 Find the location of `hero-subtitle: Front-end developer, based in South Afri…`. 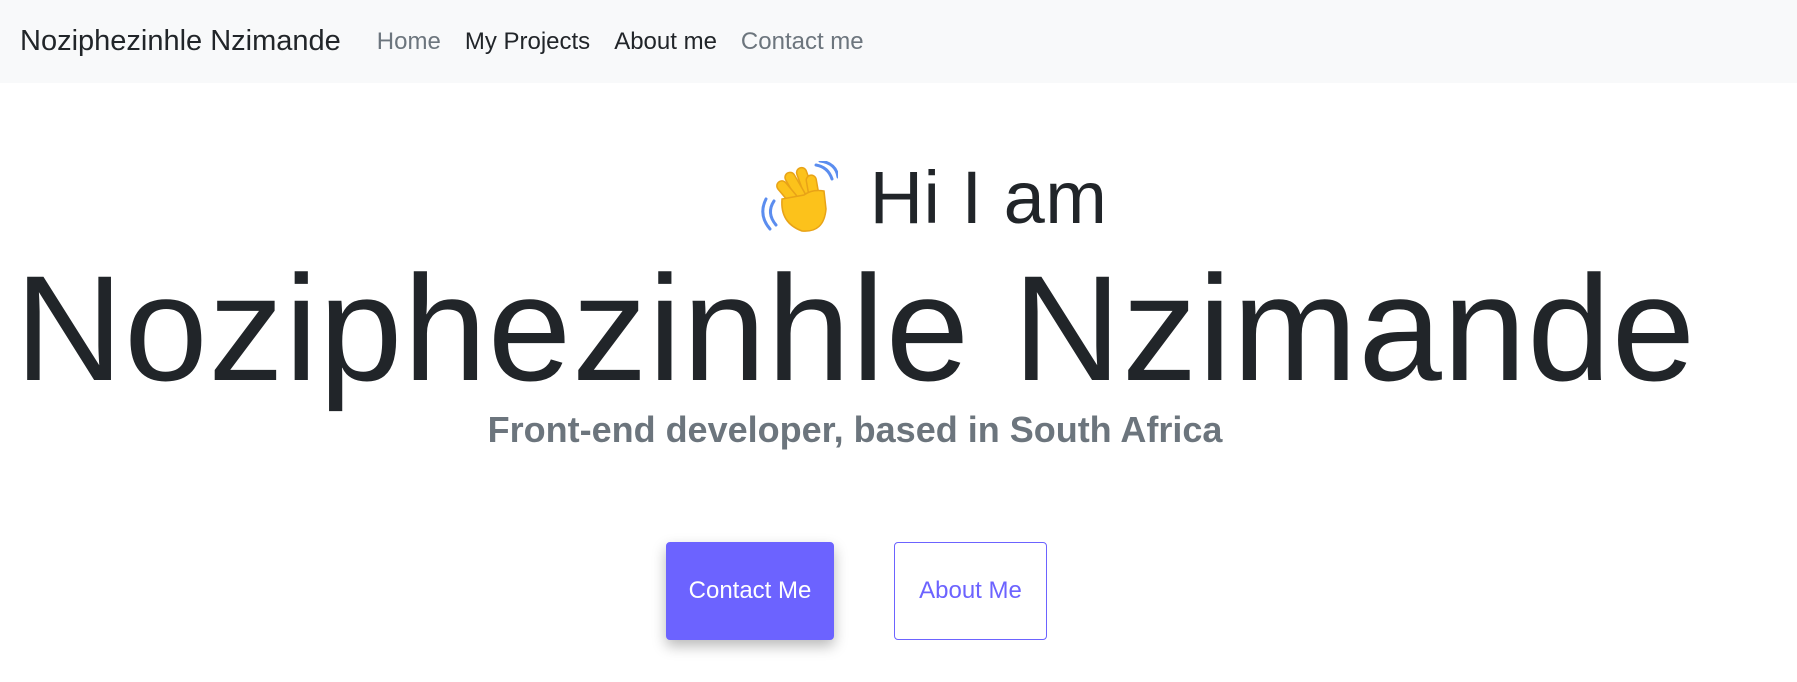

hero-subtitle: Front-end developer, based in South Afri… is located at coordinates (855, 429).